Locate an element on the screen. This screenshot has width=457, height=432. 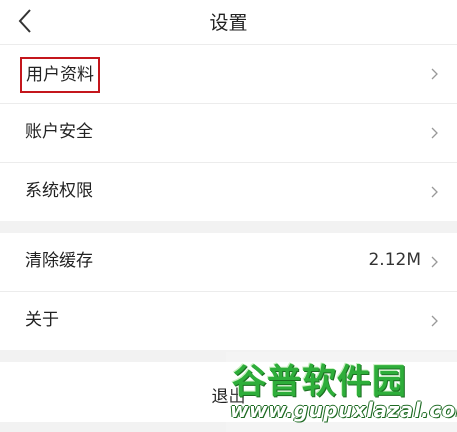
cache-size-value: 2.12M is located at coordinates (394, 260).